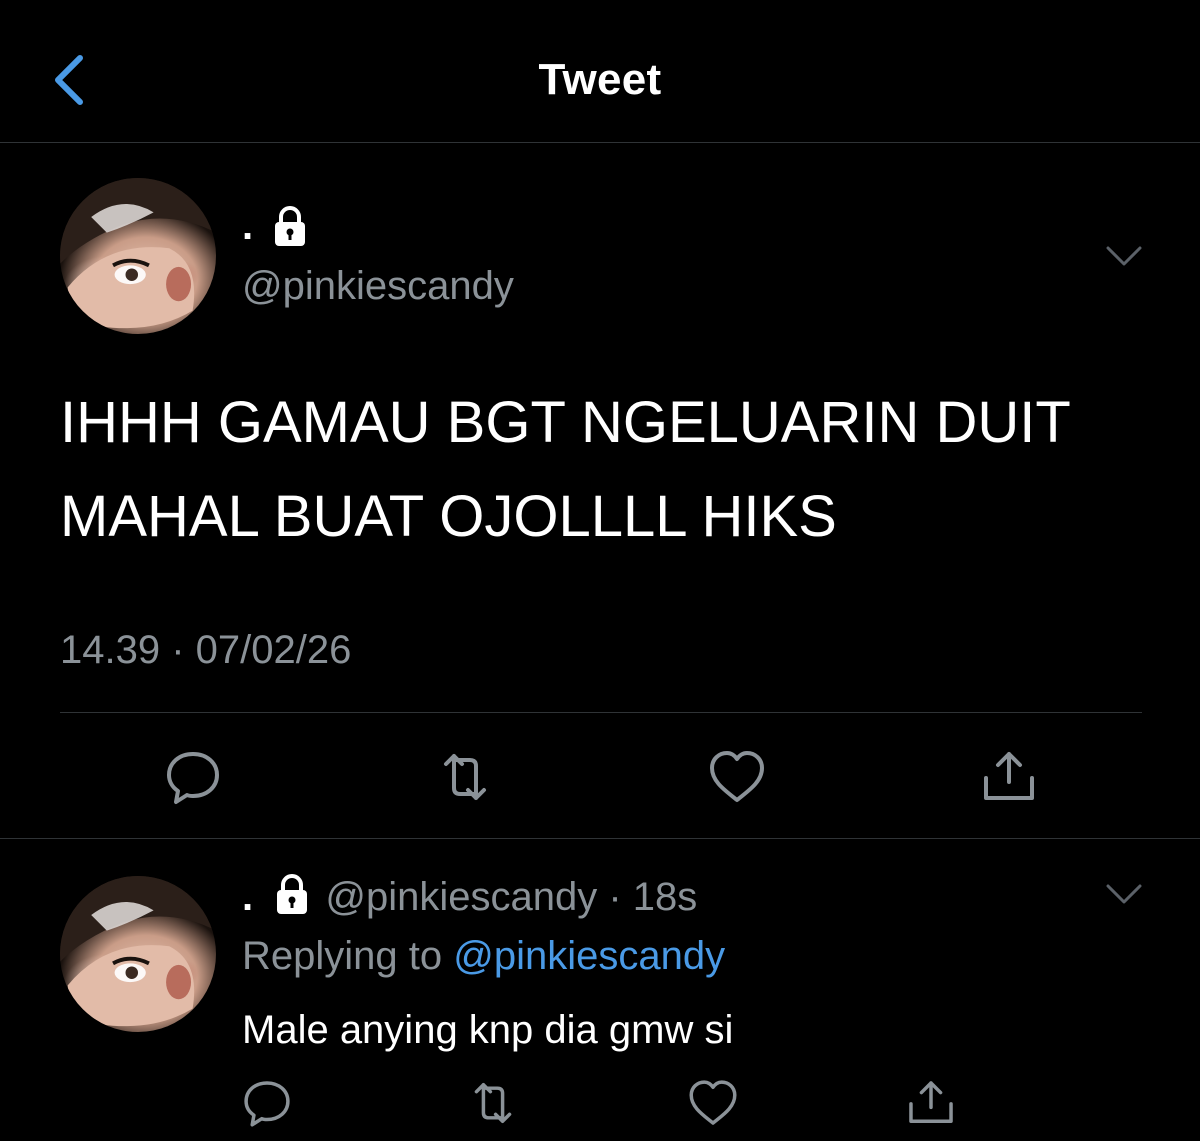 Image resolution: width=1200 pixels, height=1141 pixels. I want to click on replying-to: Replying to @pinkiescandy, so click(483, 956).